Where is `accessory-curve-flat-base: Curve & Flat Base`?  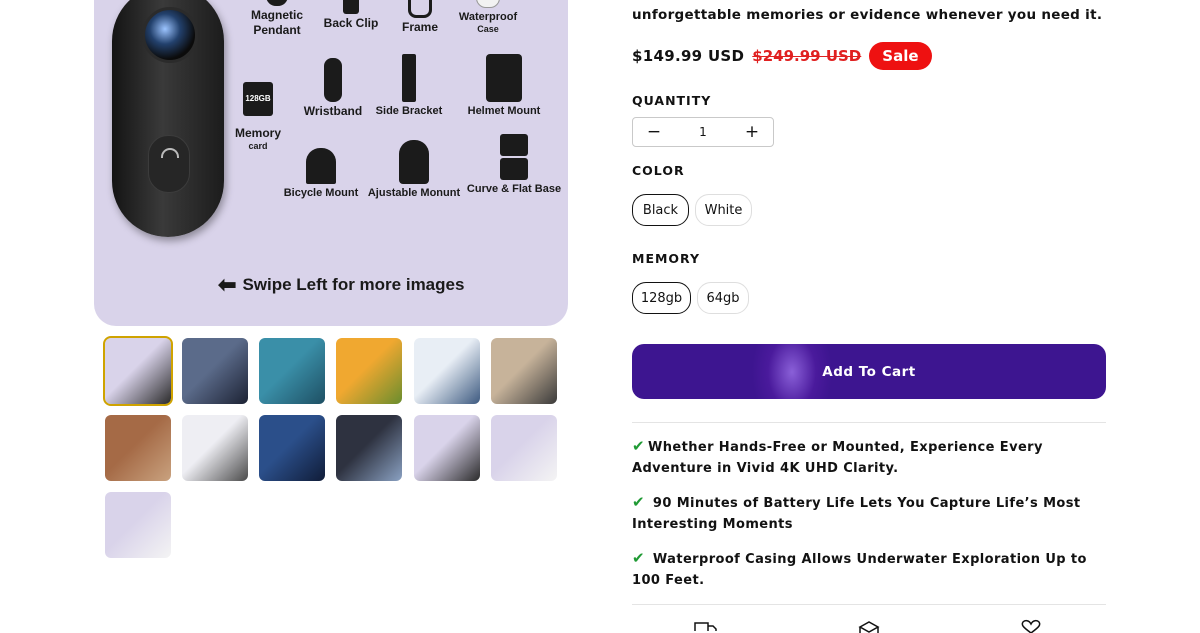 accessory-curve-flat-base: Curve & Flat Base is located at coordinates (514, 165).